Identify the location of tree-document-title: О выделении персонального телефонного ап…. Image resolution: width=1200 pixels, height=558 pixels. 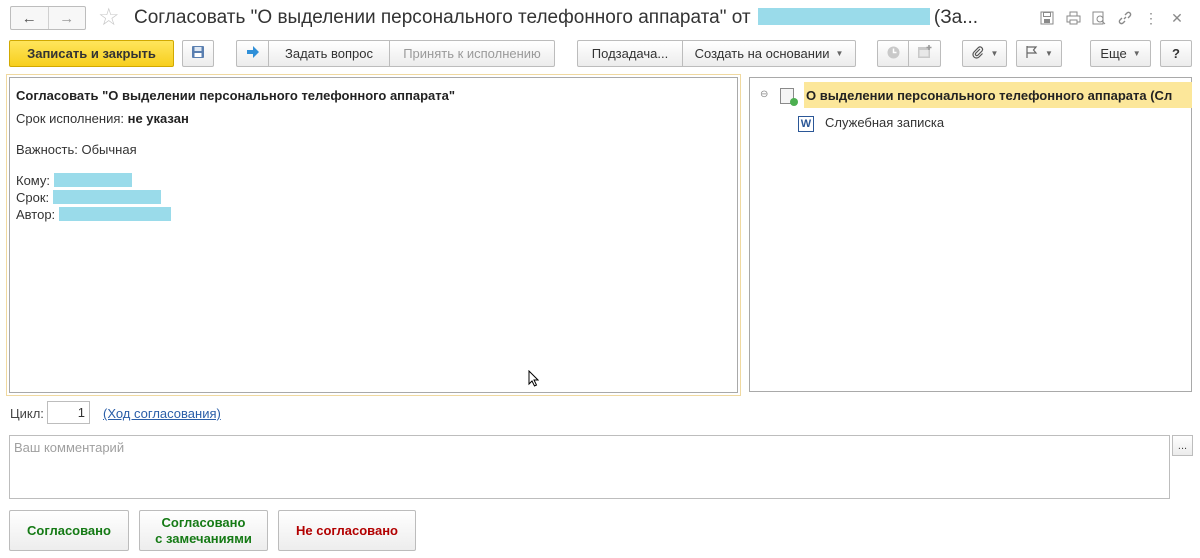
(989, 95).